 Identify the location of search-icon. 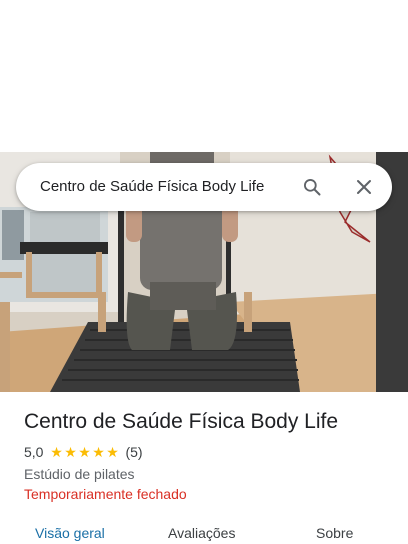
(312, 187).